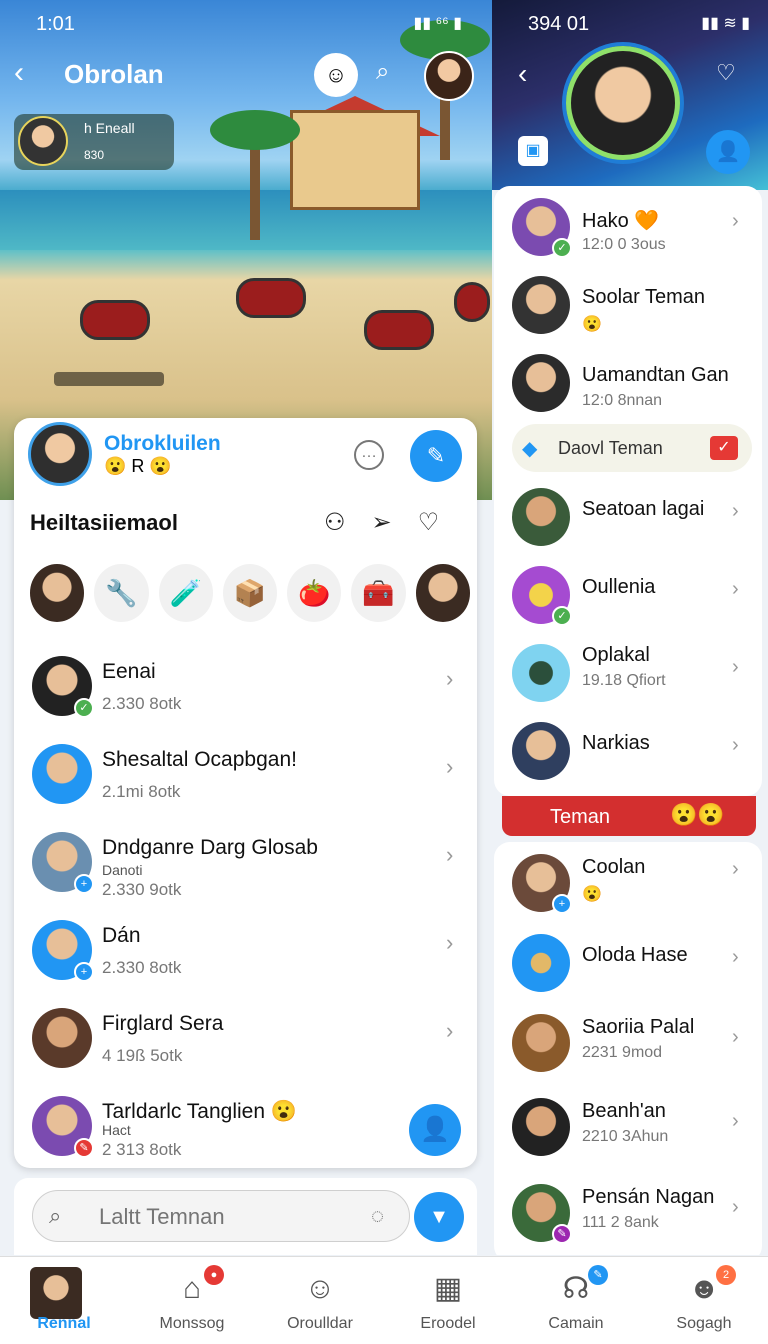  What do you see at coordinates (576, 1300) in the screenshot?
I see `nav-item-camain: ☊ ✎ Camain` at bounding box center [576, 1300].